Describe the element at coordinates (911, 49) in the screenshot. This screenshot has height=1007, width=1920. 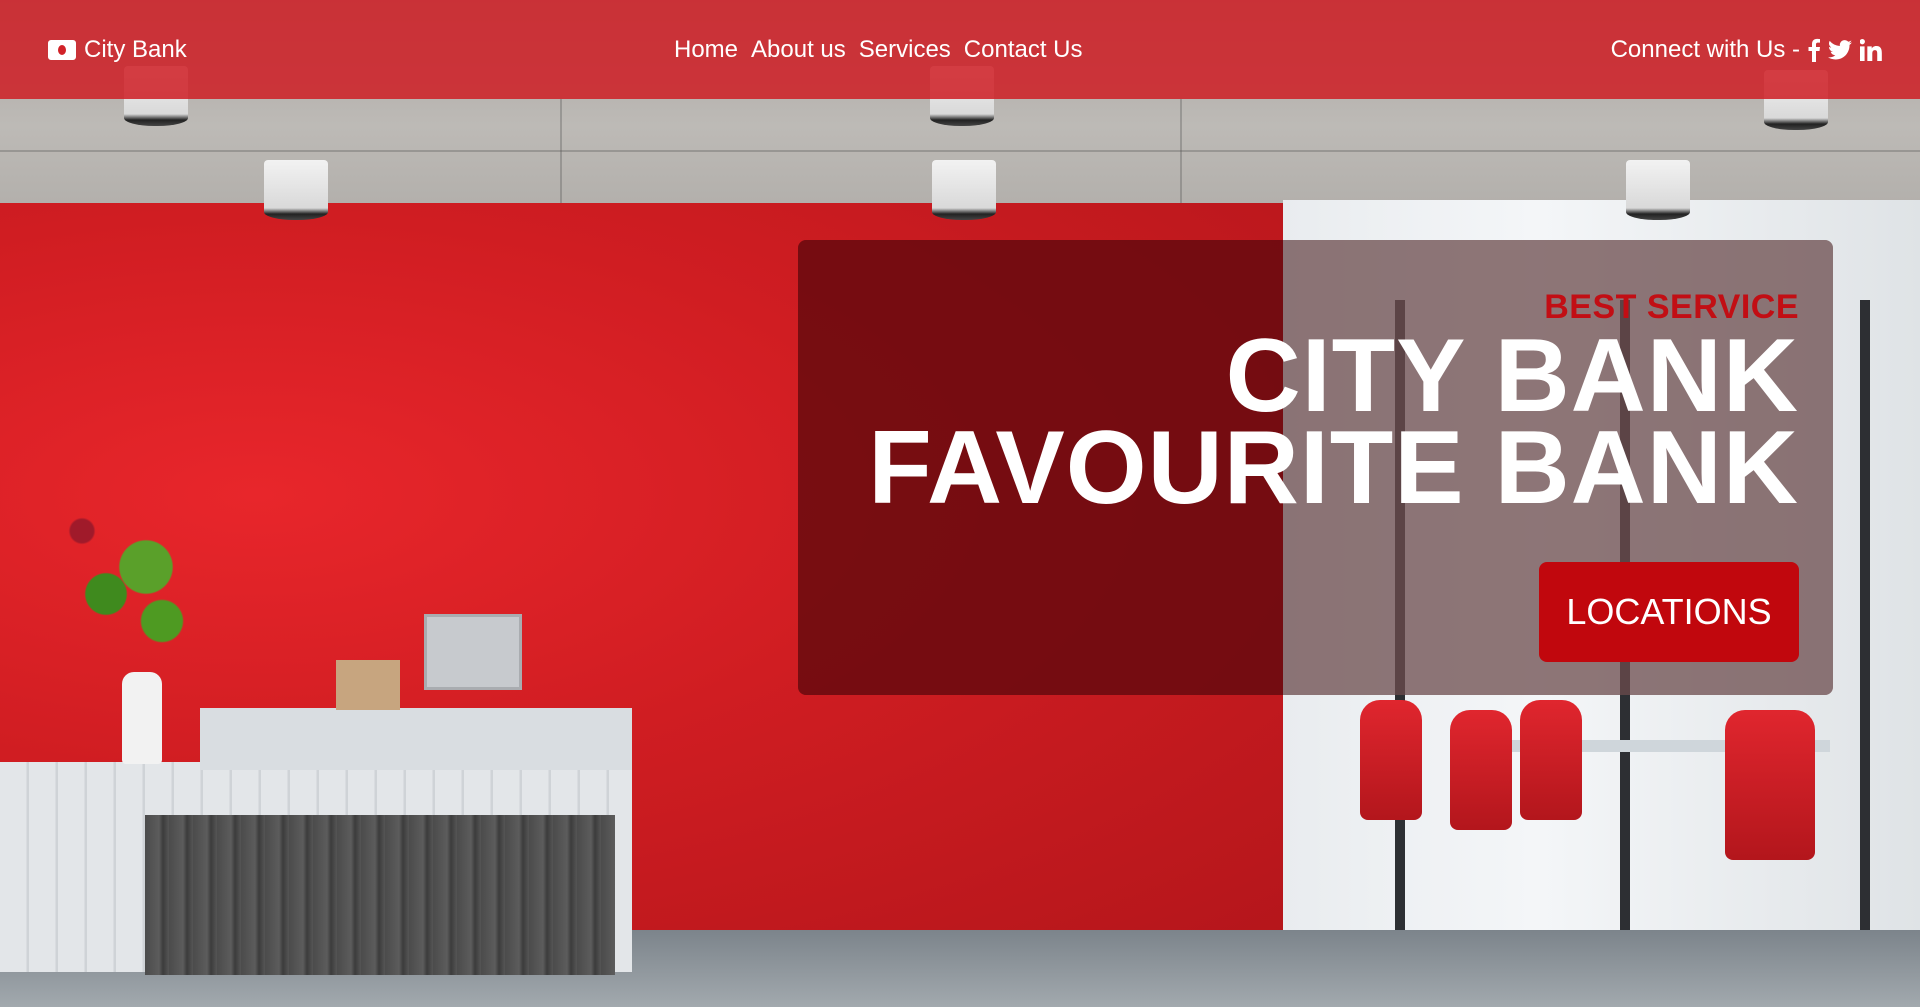
I see `nav-item-services: Services` at that location.